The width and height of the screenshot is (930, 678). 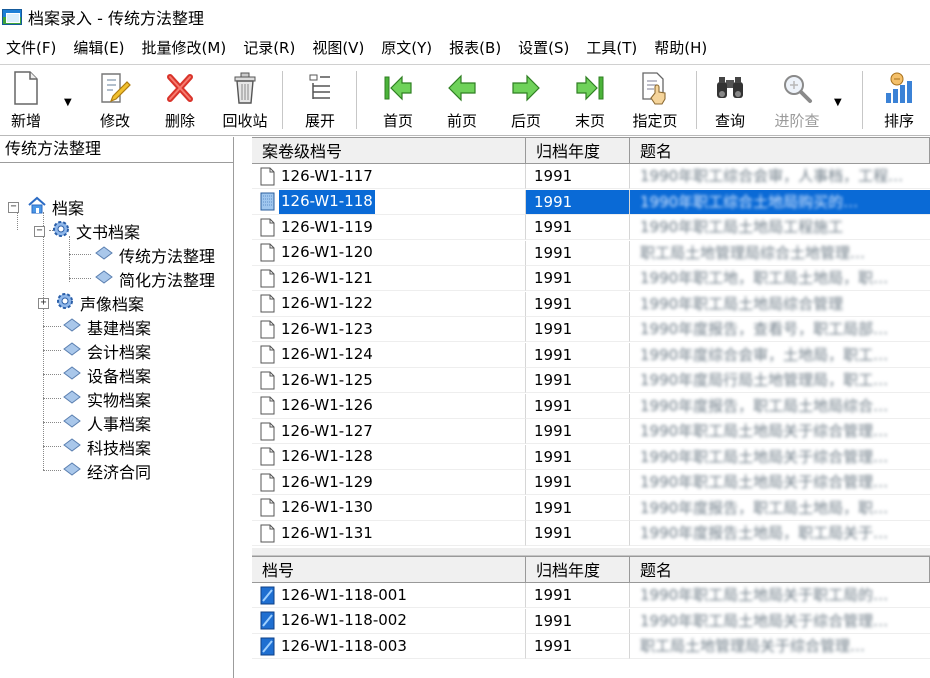 What do you see at coordinates (72, 423) in the screenshot?
I see `diamond-icon` at bounding box center [72, 423].